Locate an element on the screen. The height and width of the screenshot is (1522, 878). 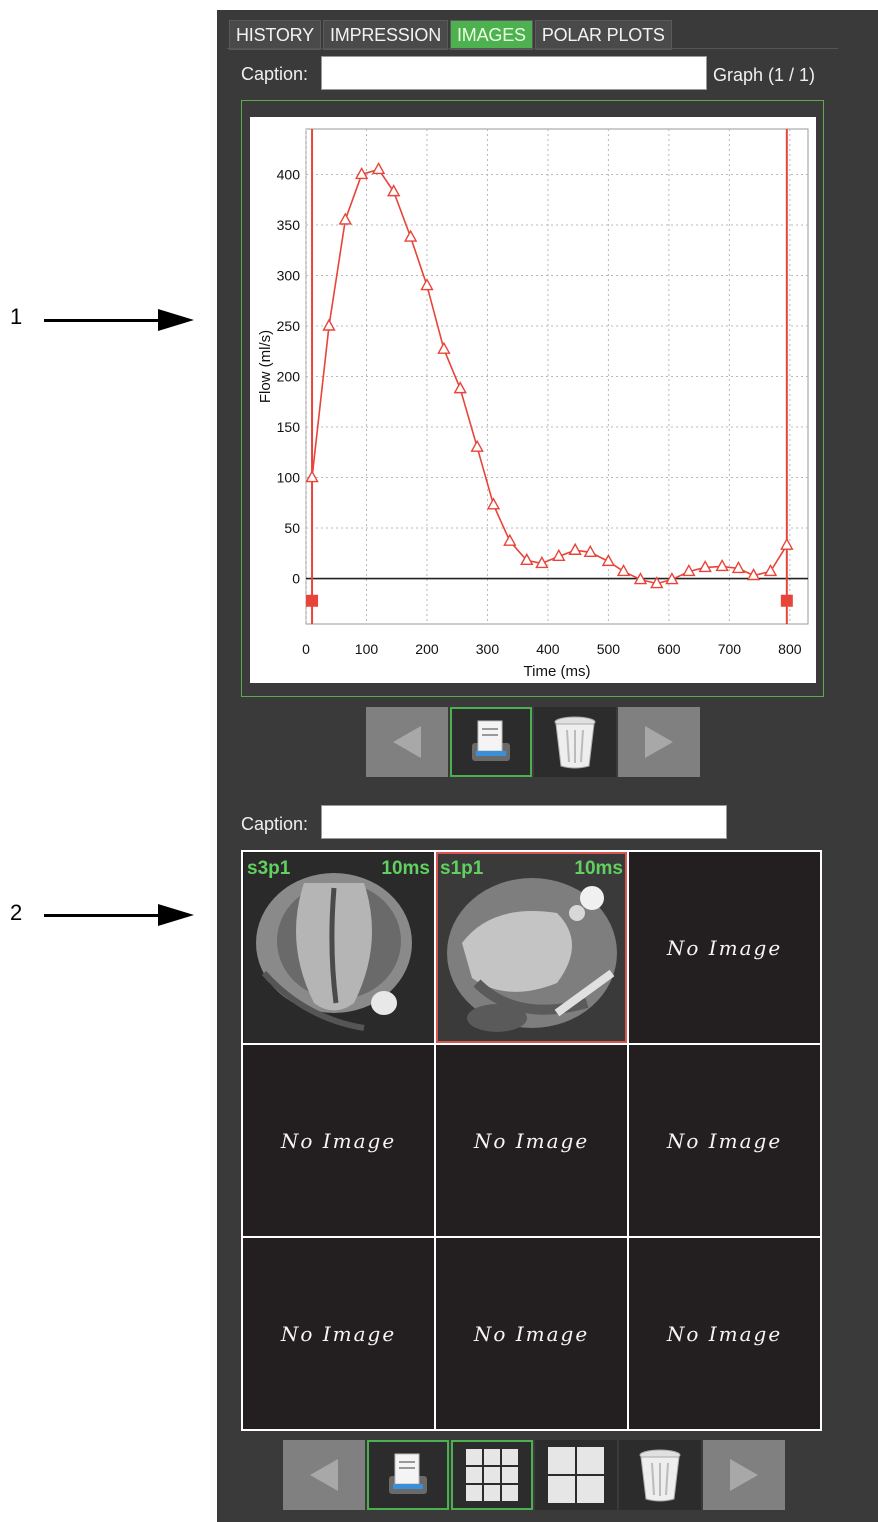
graph-prev-button is located at coordinates (407, 742).